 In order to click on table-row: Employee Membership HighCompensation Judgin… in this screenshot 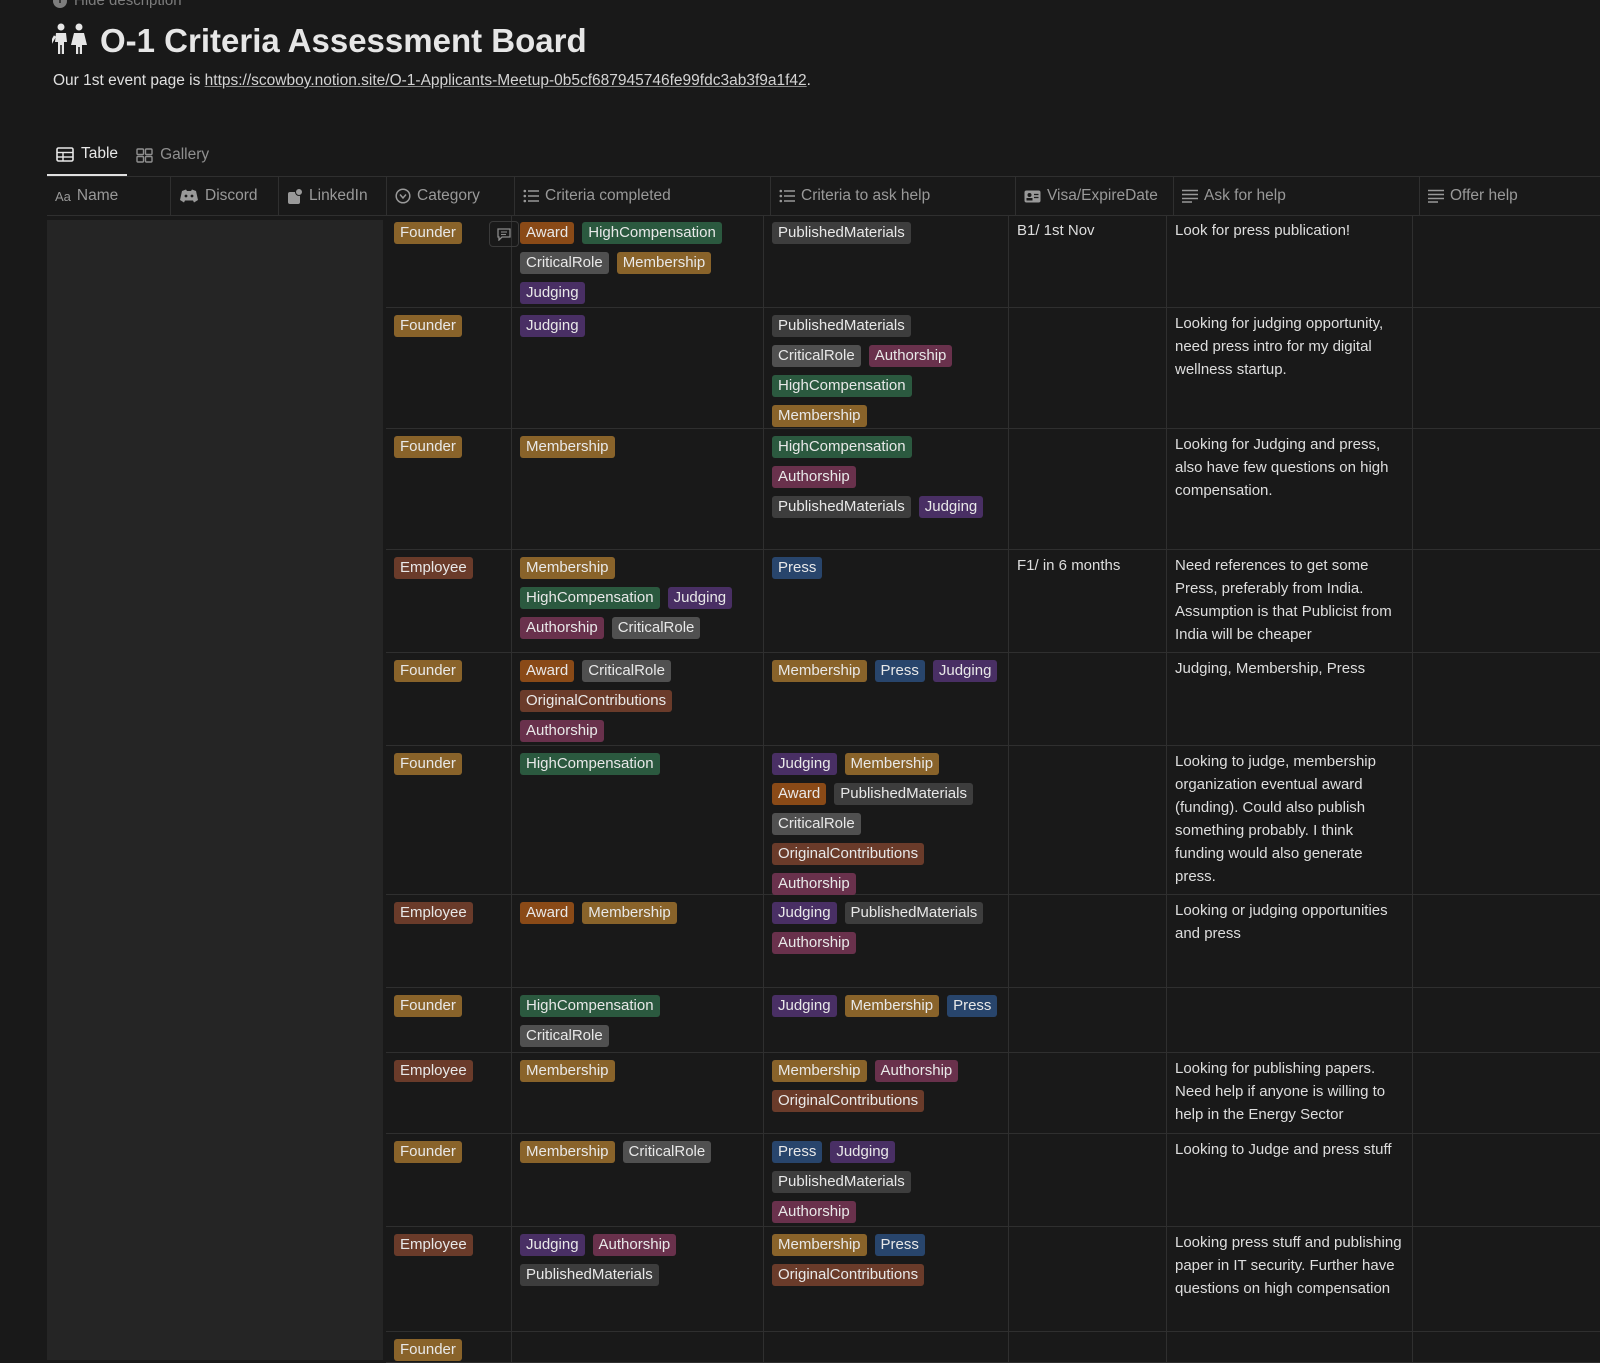, I will do `click(993, 601)`.